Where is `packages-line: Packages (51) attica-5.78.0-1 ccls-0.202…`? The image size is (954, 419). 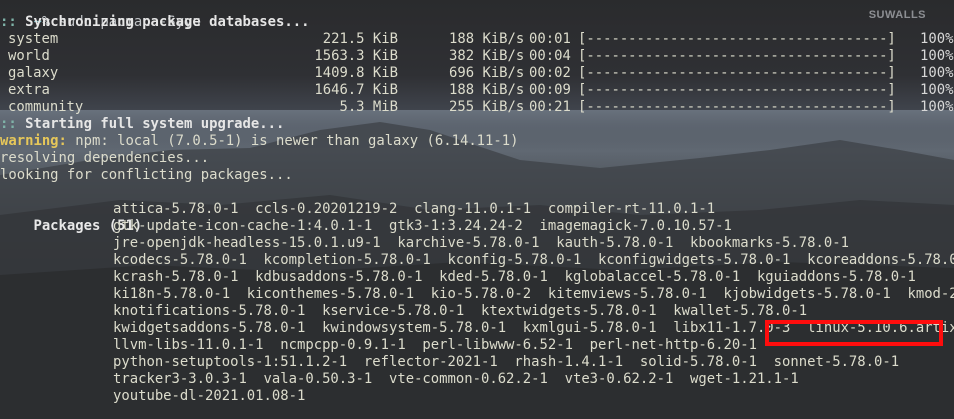 packages-line: Packages (51) attica-5.78.0-1 ccls-0.202… is located at coordinates (477, 217).